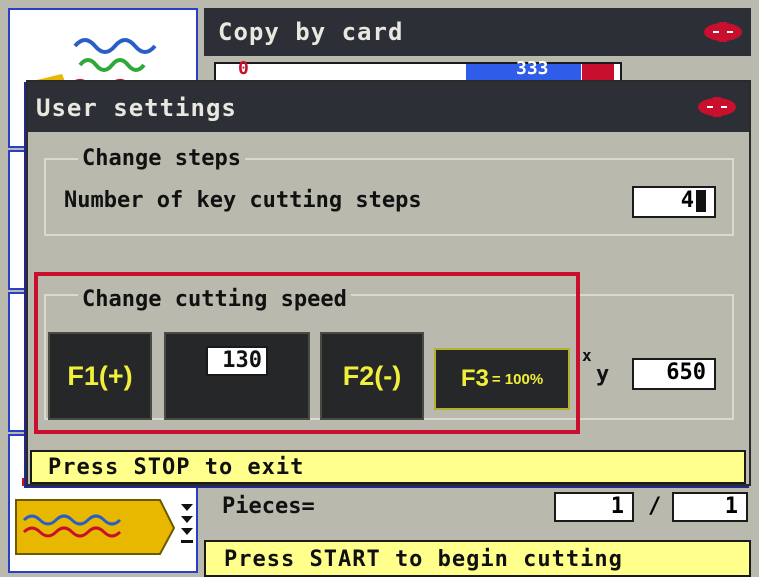 The width and height of the screenshot is (759, 577). What do you see at coordinates (214, 300) in the screenshot?
I see `cutting-speed-title: Change cutting speed` at bounding box center [214, 300].